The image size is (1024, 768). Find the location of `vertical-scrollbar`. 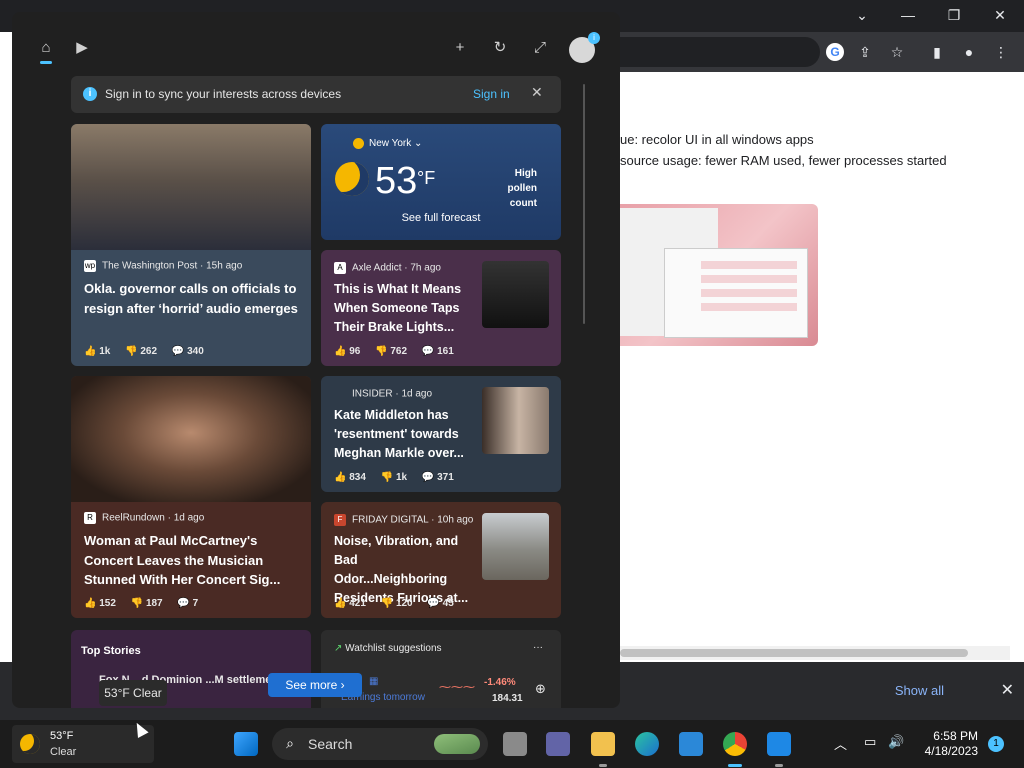

vertical-scrollbar is located at coordinates (584, 204).